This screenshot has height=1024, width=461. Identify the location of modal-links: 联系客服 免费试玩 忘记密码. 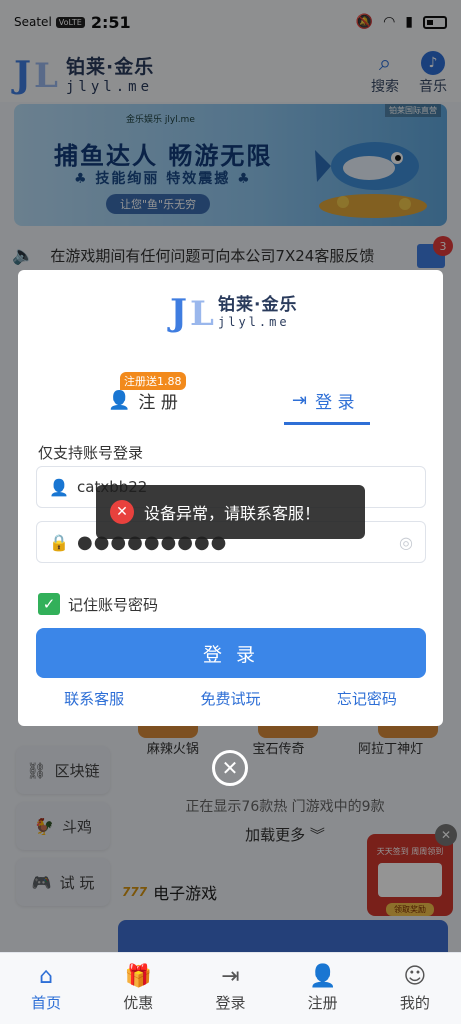
(230, 698).